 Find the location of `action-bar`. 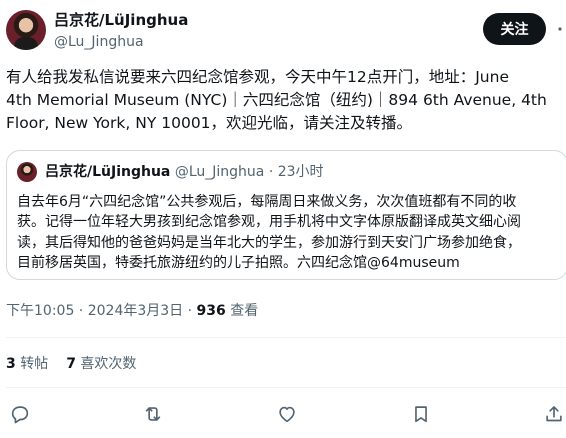

action-bar is located at coordinates (283, 415).